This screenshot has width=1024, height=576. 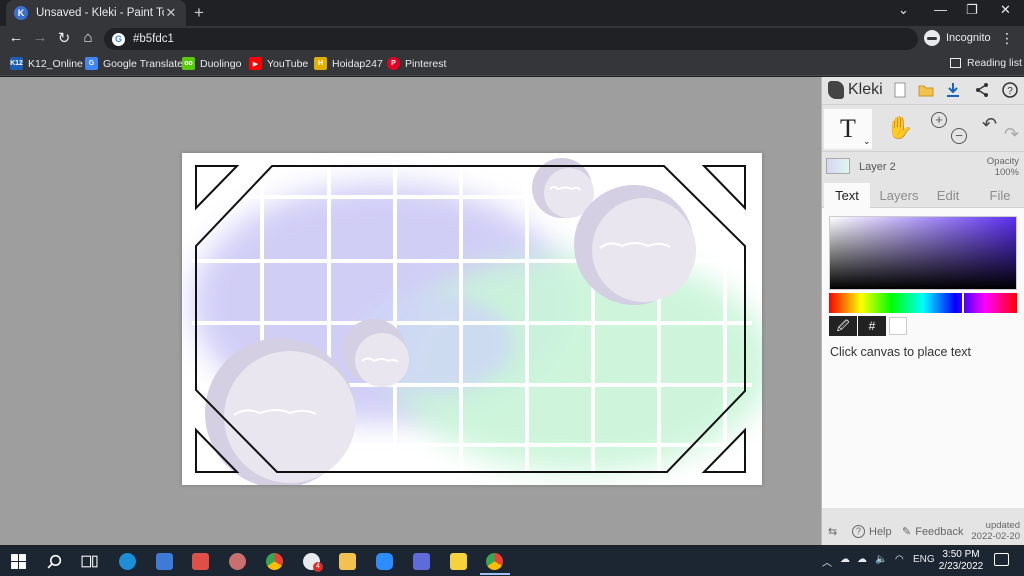 What do you see at coordinates (318, 567) in the screenshot?
I see `notification-badge: 4` at bounding box center [318, 567].